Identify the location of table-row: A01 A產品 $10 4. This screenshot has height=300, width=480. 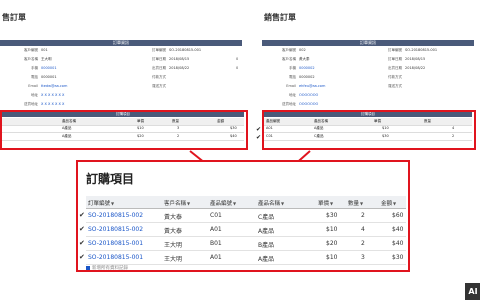
(368, 129).